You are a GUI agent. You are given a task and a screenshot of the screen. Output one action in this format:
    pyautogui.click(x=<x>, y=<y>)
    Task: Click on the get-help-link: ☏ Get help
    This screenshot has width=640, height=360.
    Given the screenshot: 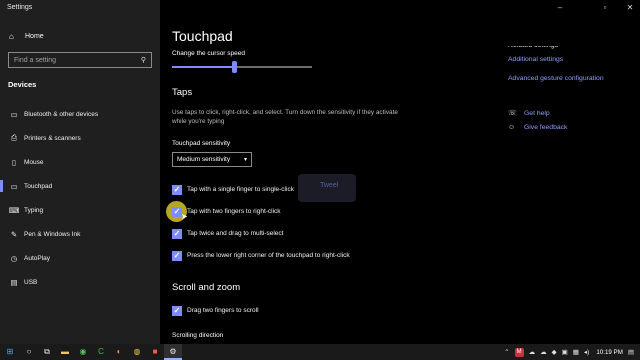 What is the action you would take?
    pyautogui.click(x=529, y=113)
    